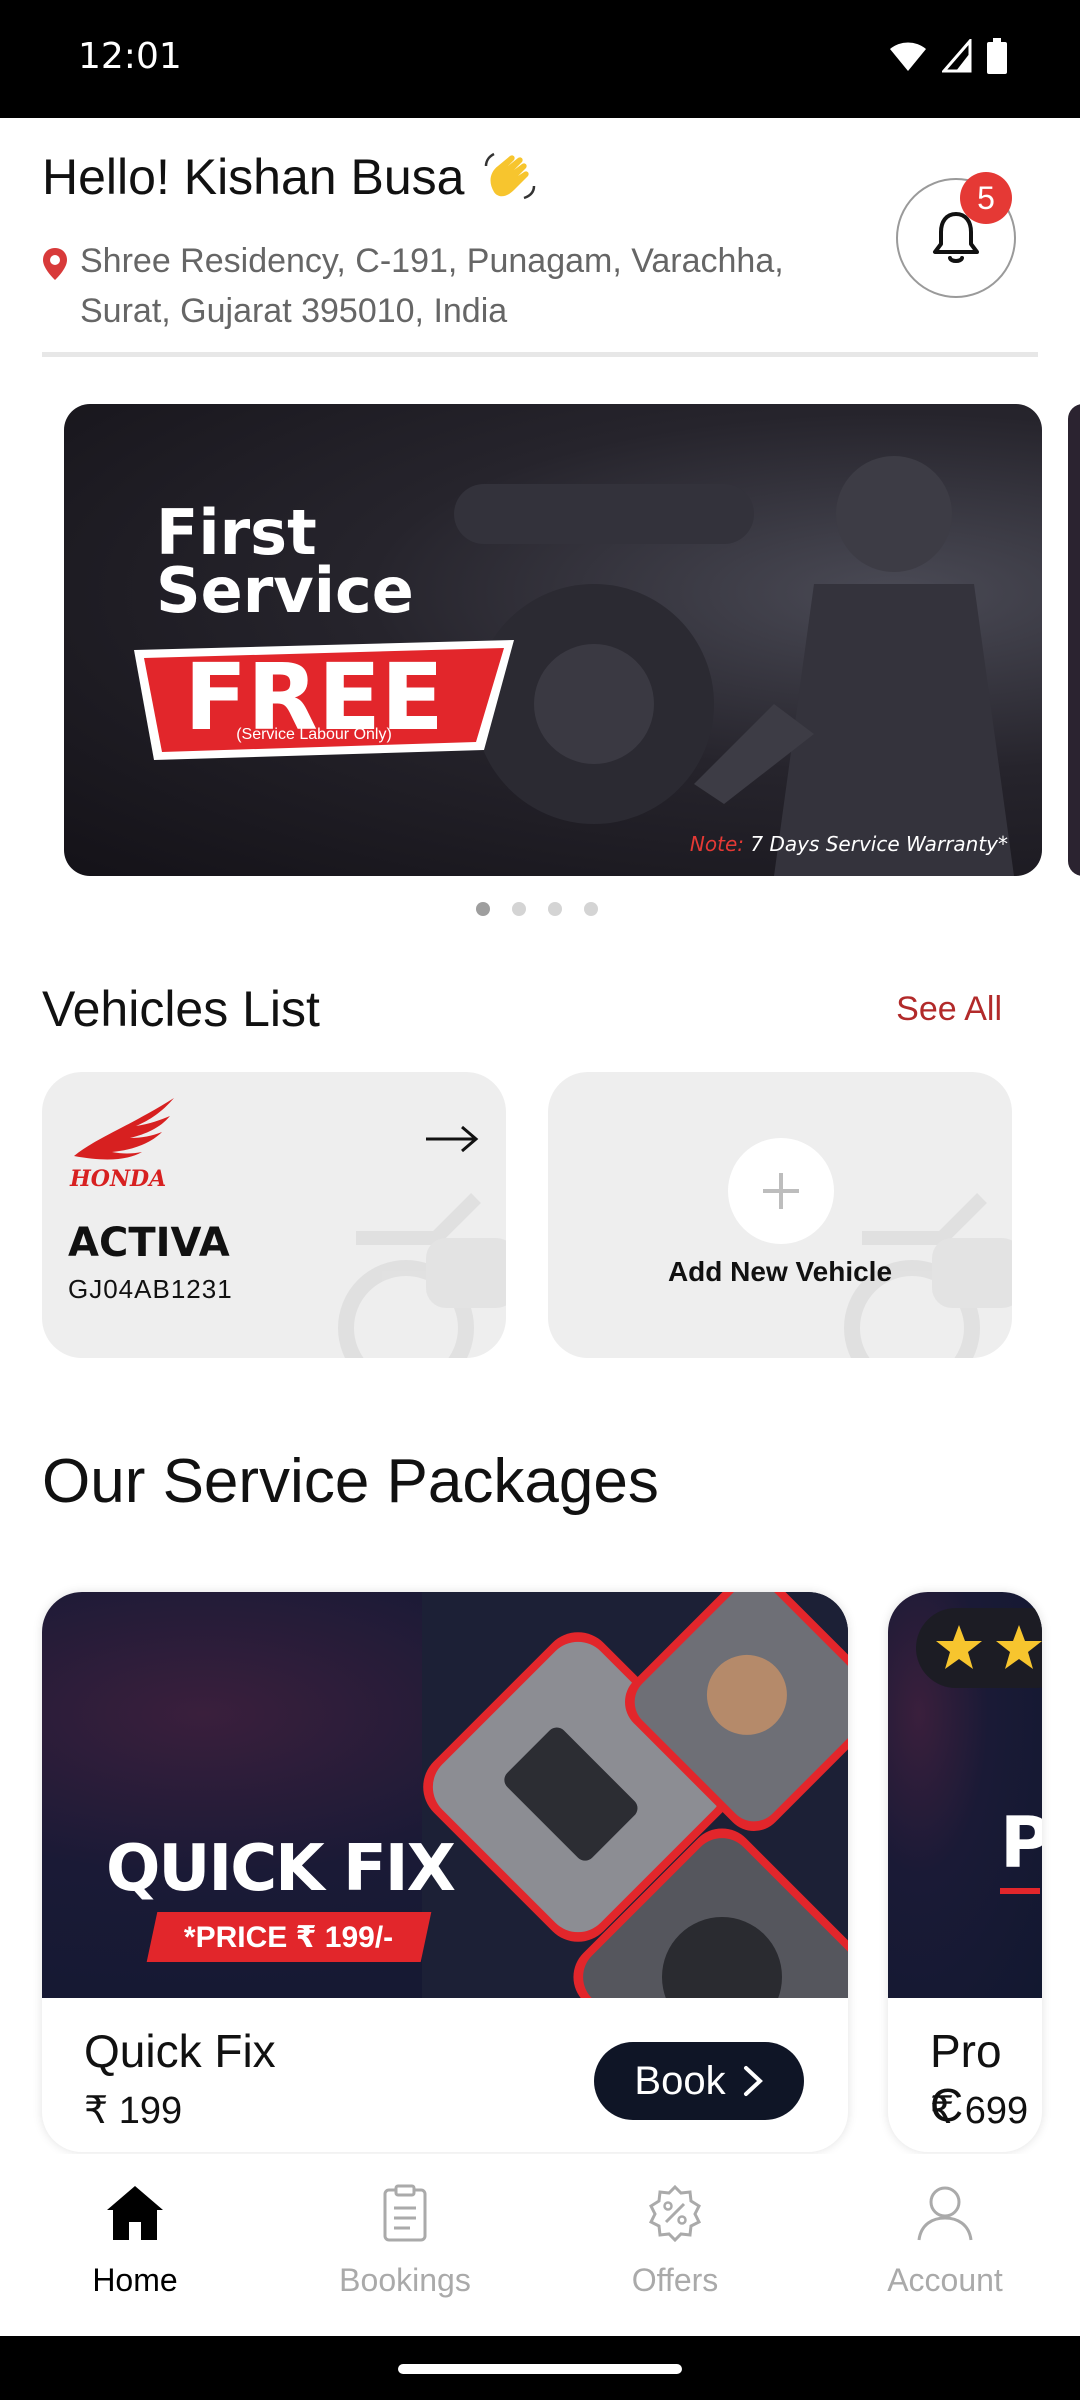  Describe the element at coordinates (117, 1179) in the screenshot. I see `vehicle-brand: HONDA` at that location.